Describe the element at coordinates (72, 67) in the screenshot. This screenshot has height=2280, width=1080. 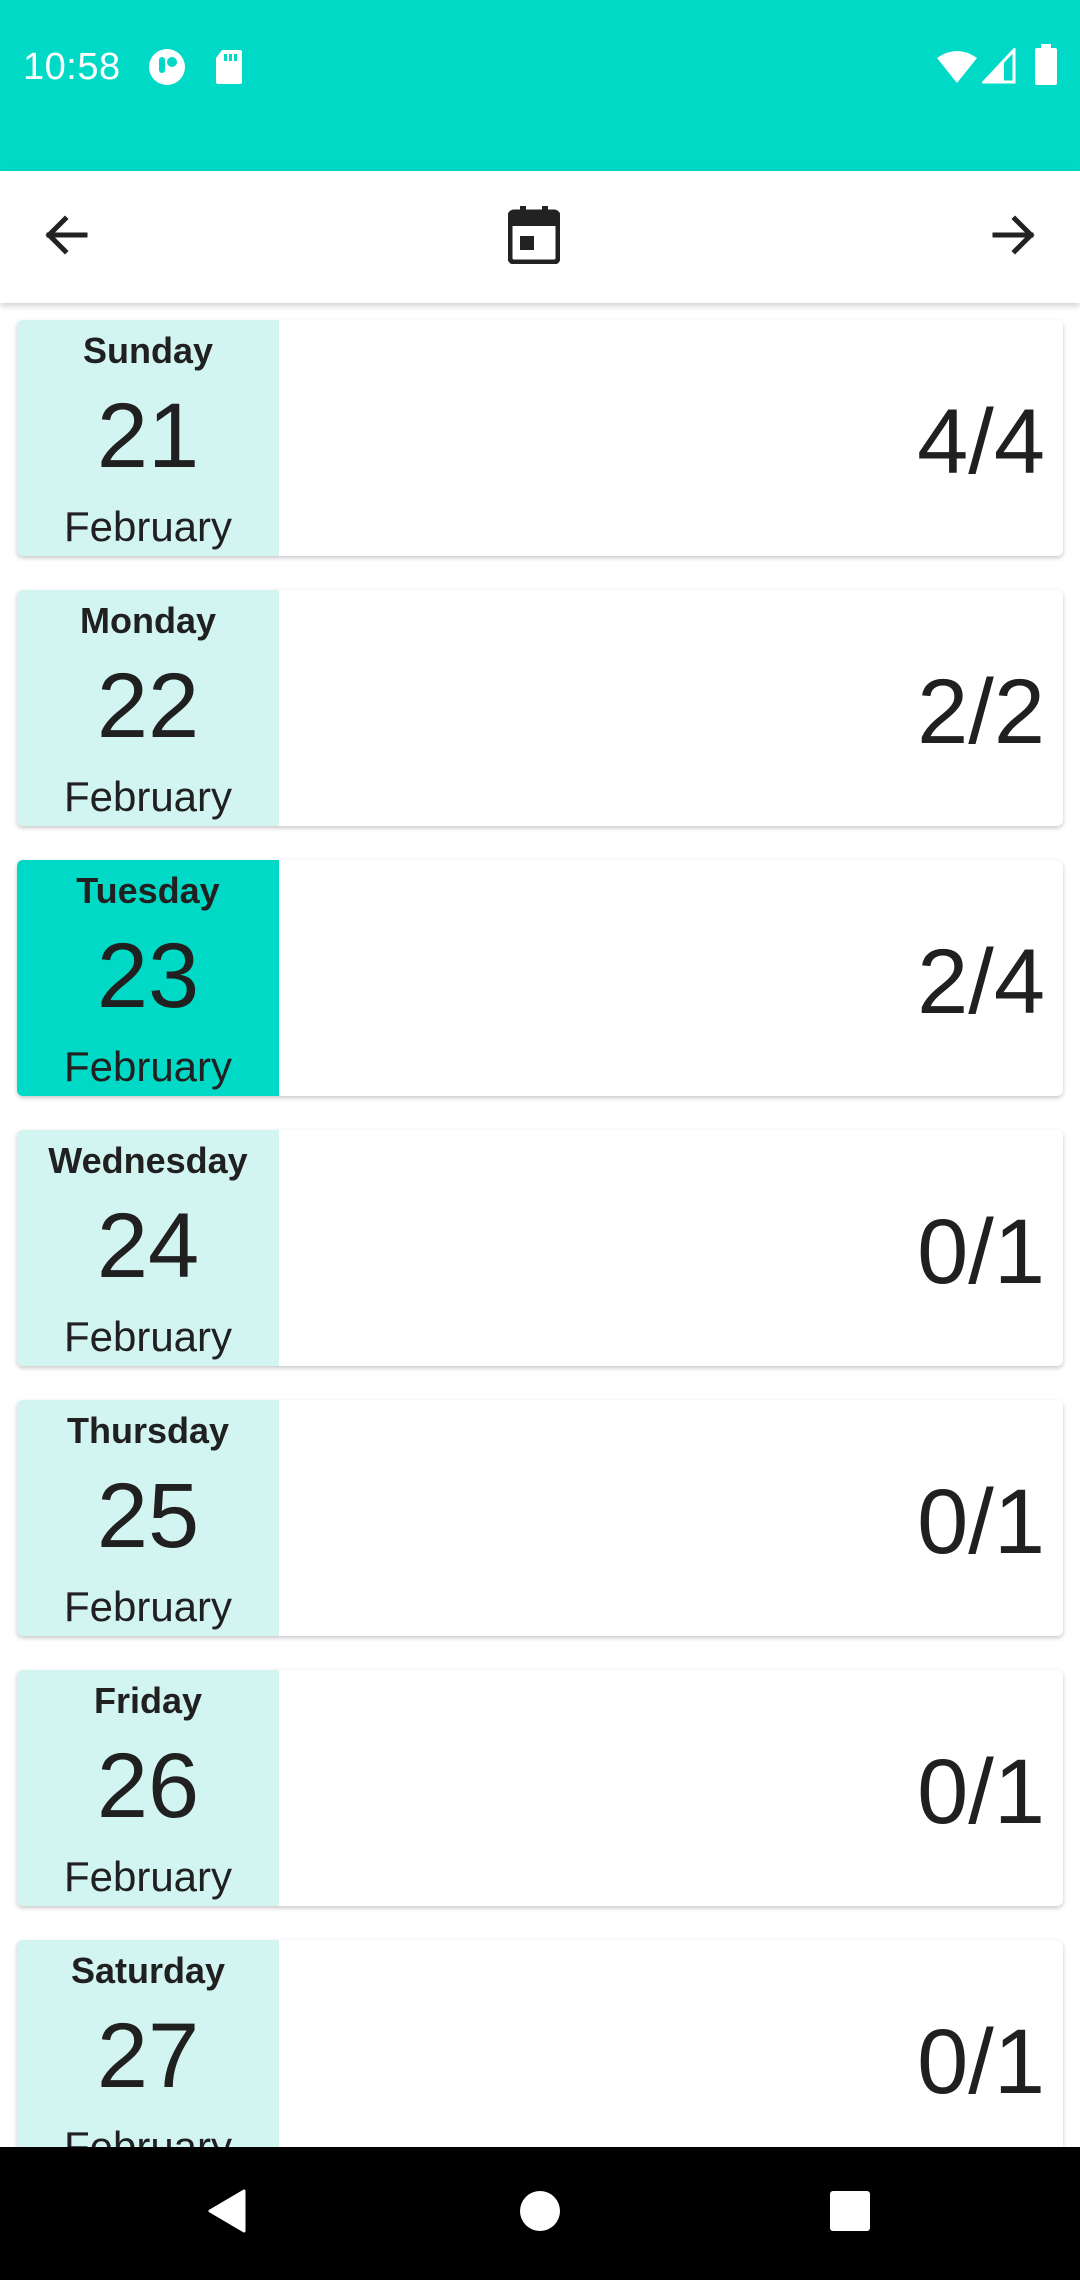
I see `status-time: 10:58` at that location.